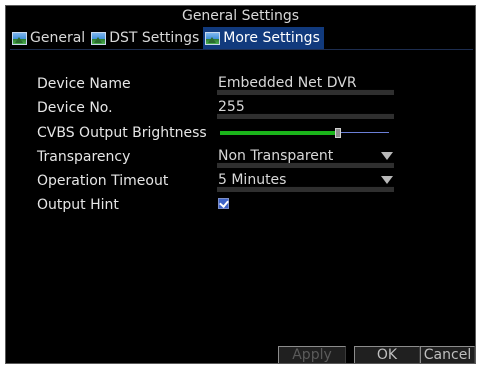  I want to click on device-name-label: Device Name, so click(84, 84).